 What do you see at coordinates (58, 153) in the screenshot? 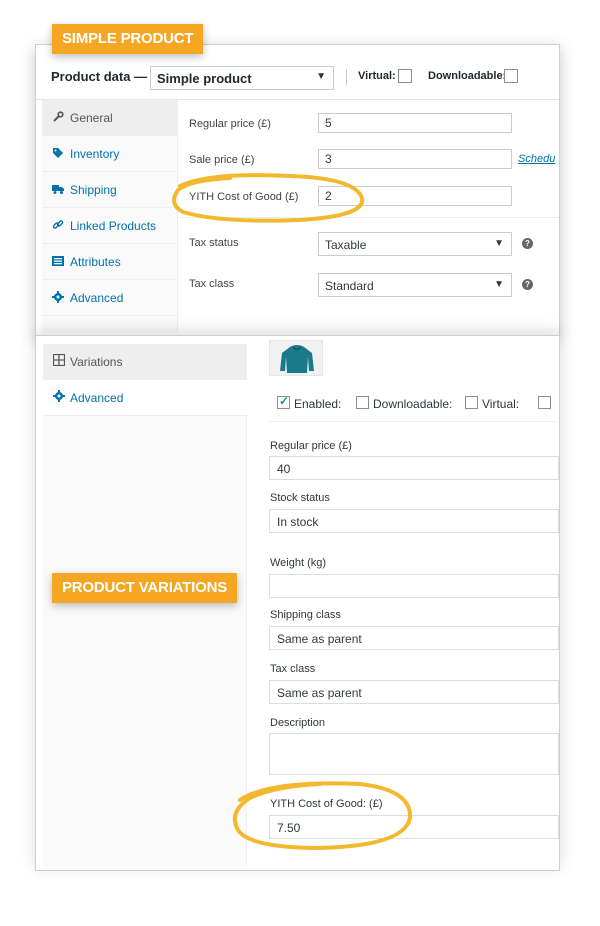
I see `tag-icon` at bounding box center [58, 153].